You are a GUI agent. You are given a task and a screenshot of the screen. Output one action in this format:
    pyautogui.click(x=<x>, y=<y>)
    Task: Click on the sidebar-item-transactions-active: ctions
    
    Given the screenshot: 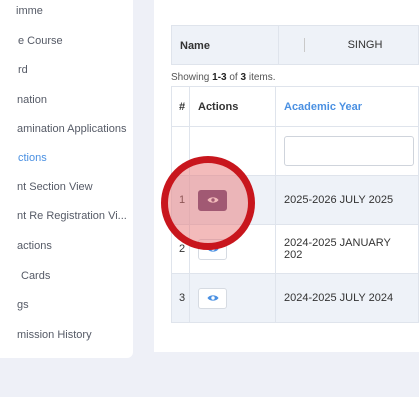 What is the action you would take?
    pyautogui.click(x=32, y=158)
    